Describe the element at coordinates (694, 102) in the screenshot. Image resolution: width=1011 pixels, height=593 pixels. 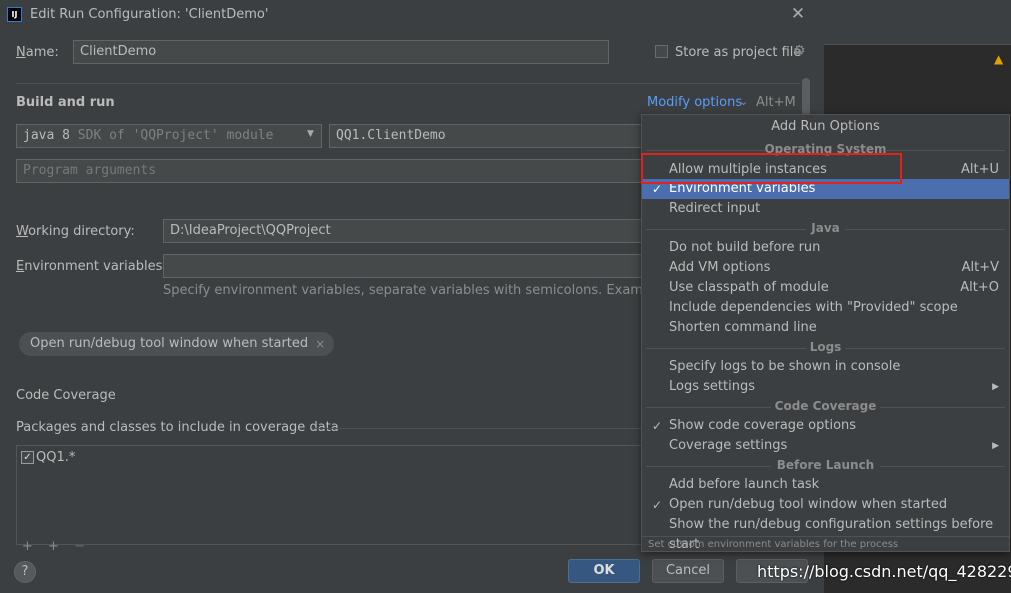
I see `modify-options-link: Modify options` at that location.